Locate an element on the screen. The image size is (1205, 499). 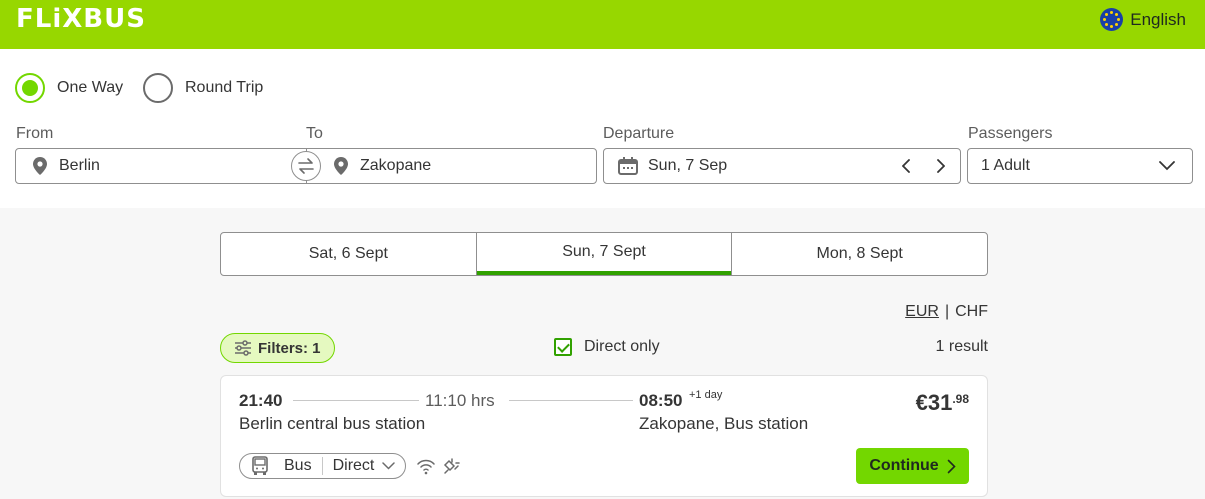
power-socket-icon is located at coordinates (451, 466).